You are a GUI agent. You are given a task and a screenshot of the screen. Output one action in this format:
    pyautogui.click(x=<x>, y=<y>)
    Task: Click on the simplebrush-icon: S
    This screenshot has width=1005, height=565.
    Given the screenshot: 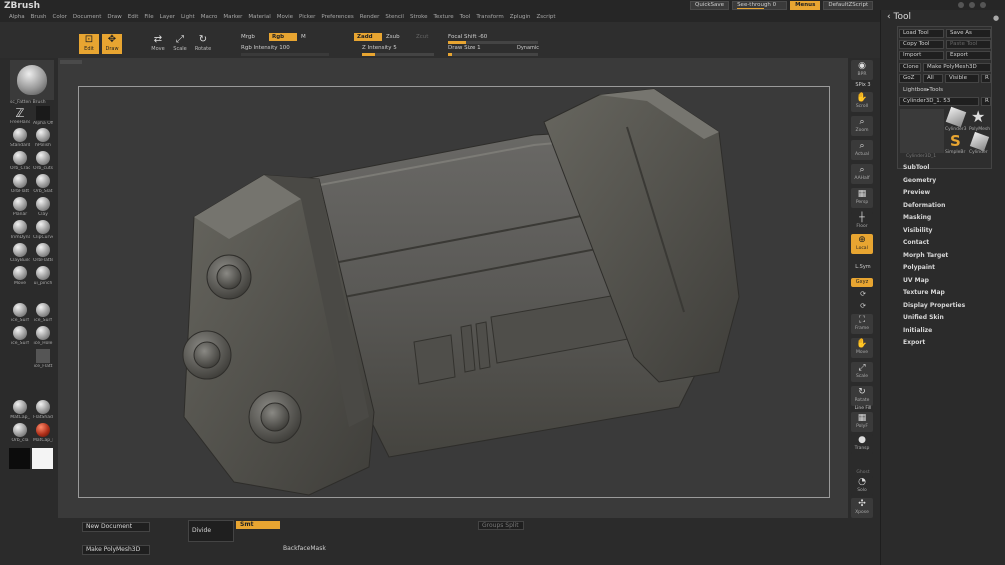 What is the action you would take?
    pyautogui.click(x=955, y=141)
    